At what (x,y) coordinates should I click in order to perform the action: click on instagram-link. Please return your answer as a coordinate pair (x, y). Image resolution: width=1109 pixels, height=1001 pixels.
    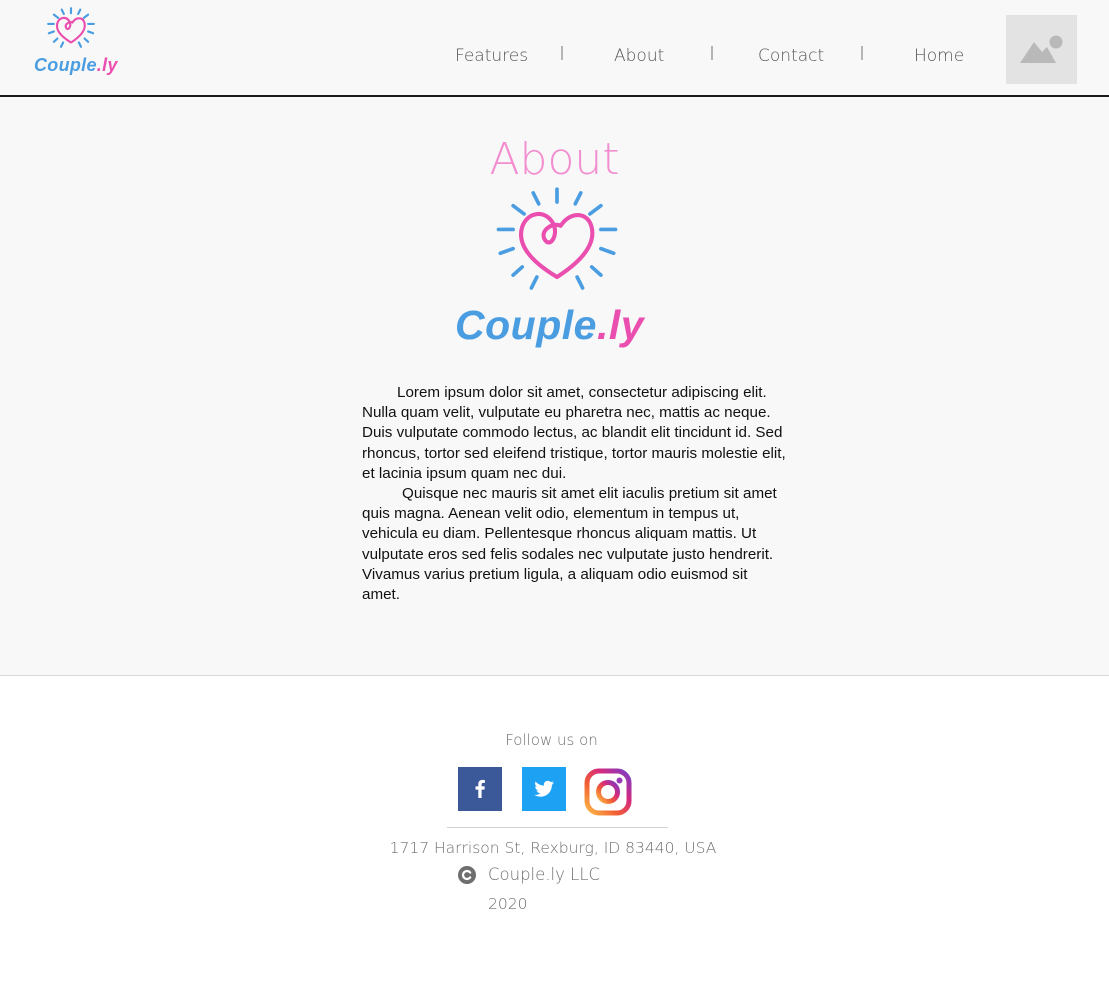
    Looking at the image, I should click on (608, 792).